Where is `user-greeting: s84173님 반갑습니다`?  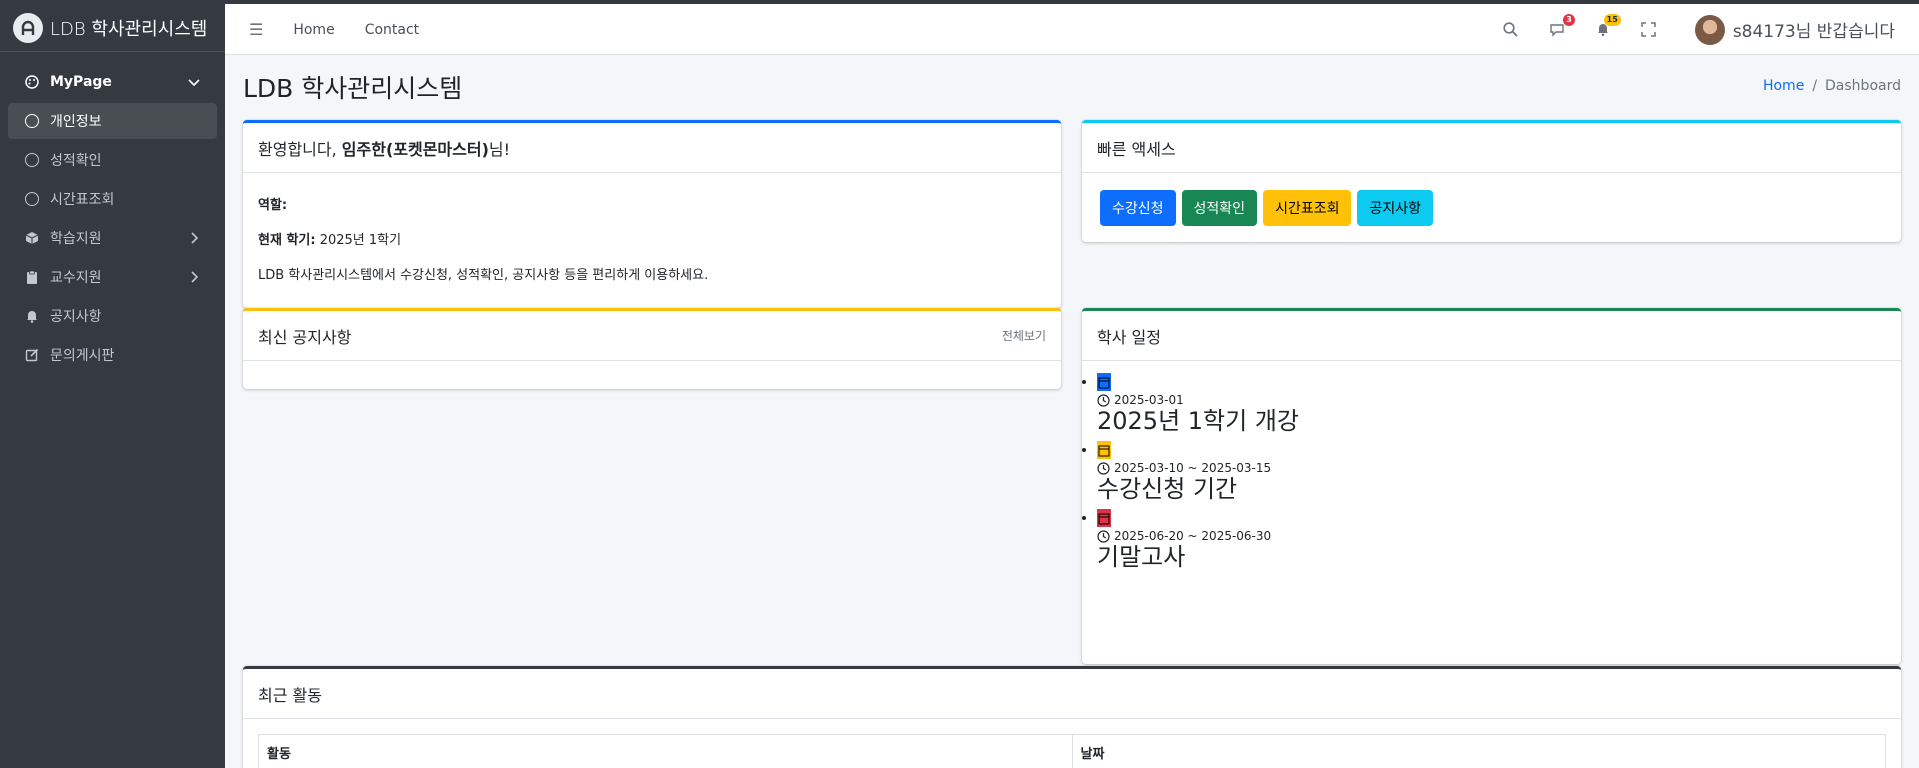
user-greeting: s84173님 반갑습니다 is located at coordinates (1813, 32).